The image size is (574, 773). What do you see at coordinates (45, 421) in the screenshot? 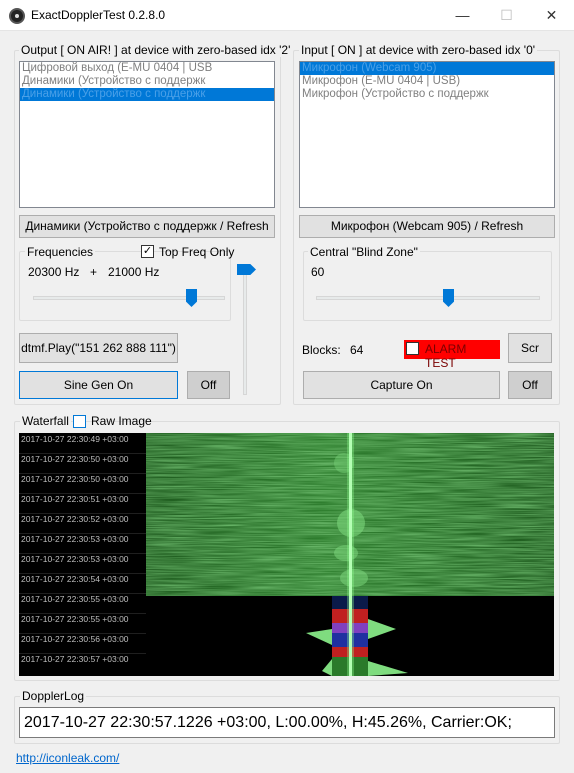
I see `waterfall-group-label: Waterfall` at bounding box center [45, 421].